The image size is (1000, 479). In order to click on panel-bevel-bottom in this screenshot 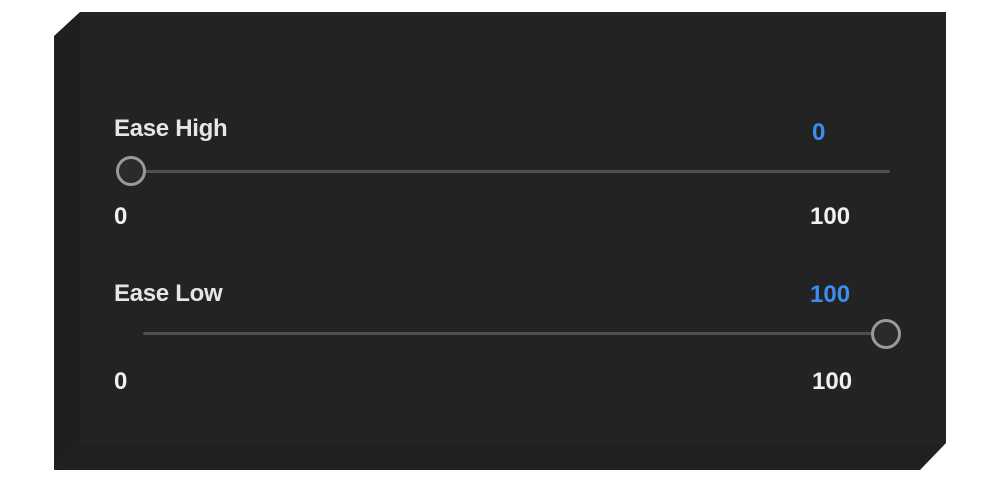, I will do `click(500, 456)`.